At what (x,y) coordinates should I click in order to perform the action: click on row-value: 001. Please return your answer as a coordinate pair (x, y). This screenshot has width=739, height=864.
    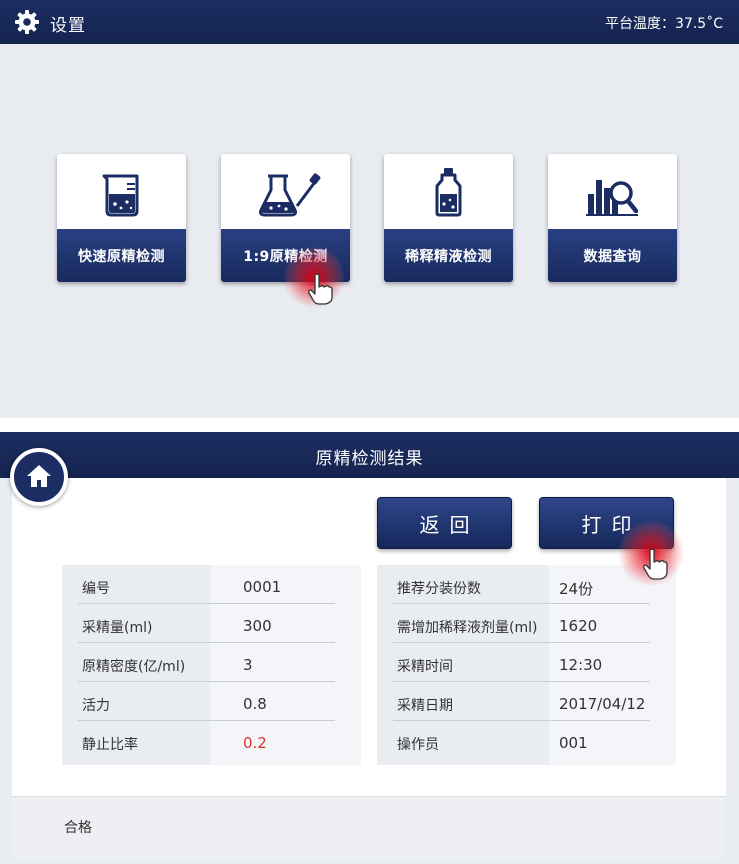
    Looking at the image, I should click on (573, 743).